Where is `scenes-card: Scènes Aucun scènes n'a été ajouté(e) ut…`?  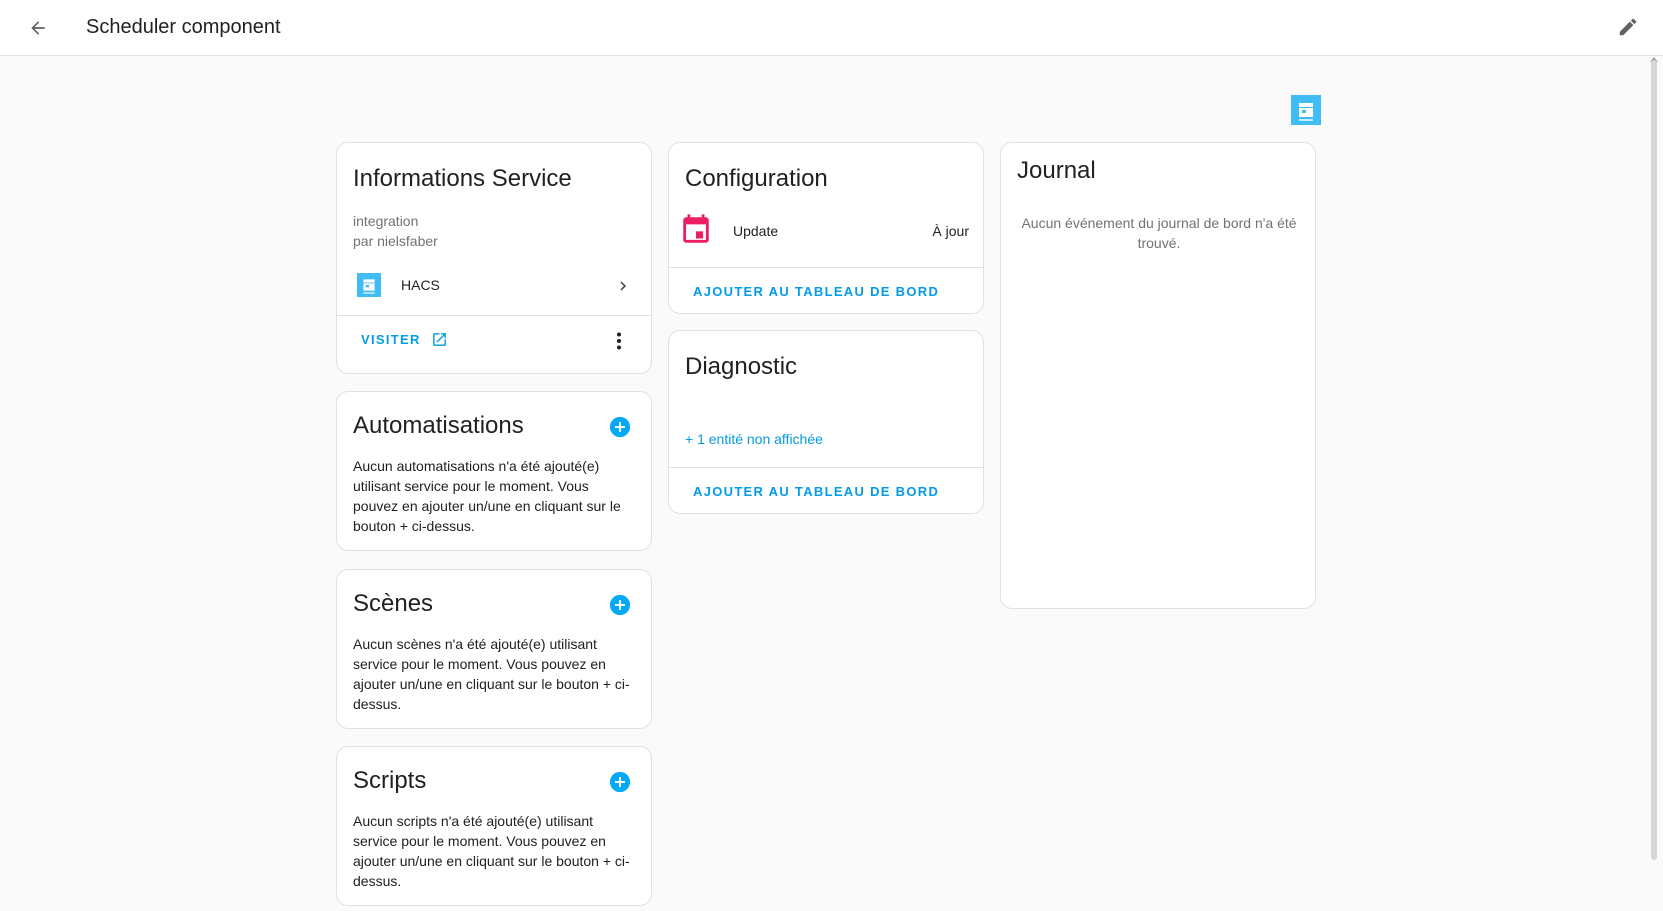
scenes-card: Scènes Aucun scènes n'a été ajouté(e) ut… is located at coordinates (494, 649).